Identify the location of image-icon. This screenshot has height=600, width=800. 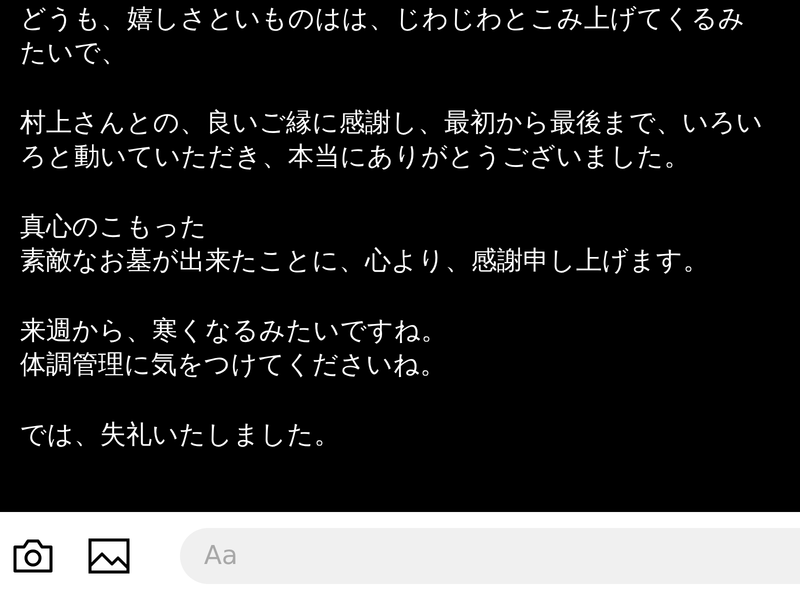
(109, 556).